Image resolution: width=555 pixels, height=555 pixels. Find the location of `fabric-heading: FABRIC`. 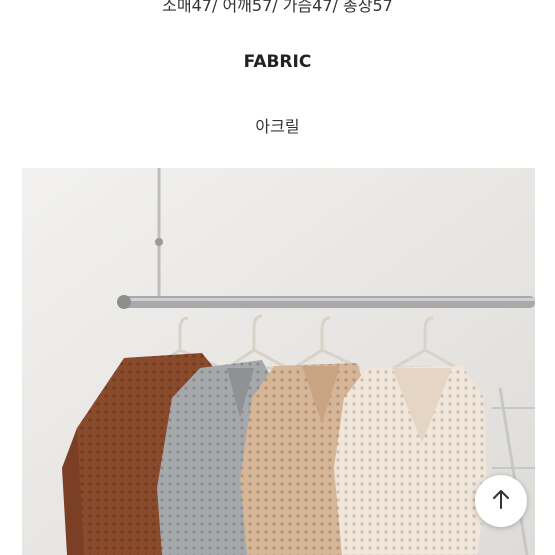

fabric-heading: FABRIC is located at coordinates (277, 62).